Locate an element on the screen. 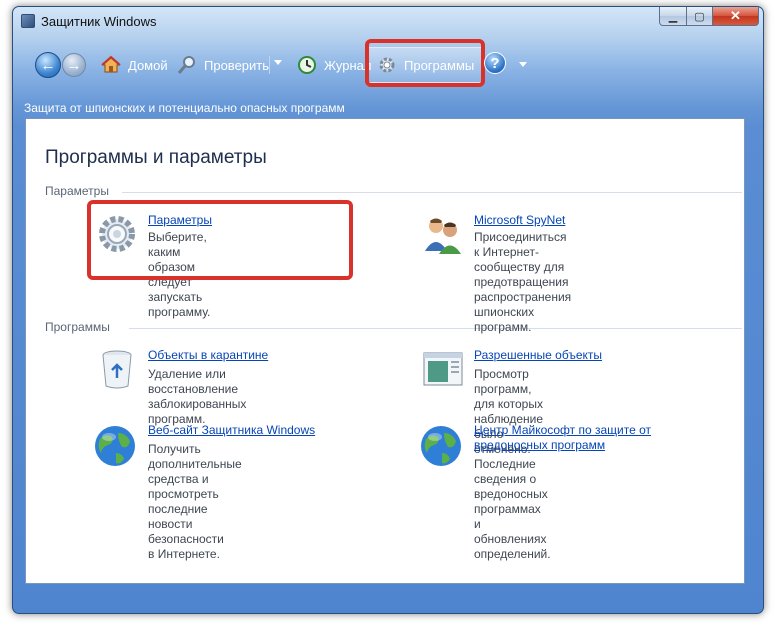 The height and width of the screenshot is (631, 781). desc-line: последние новости безопасности is located at coordinates (186, 524).